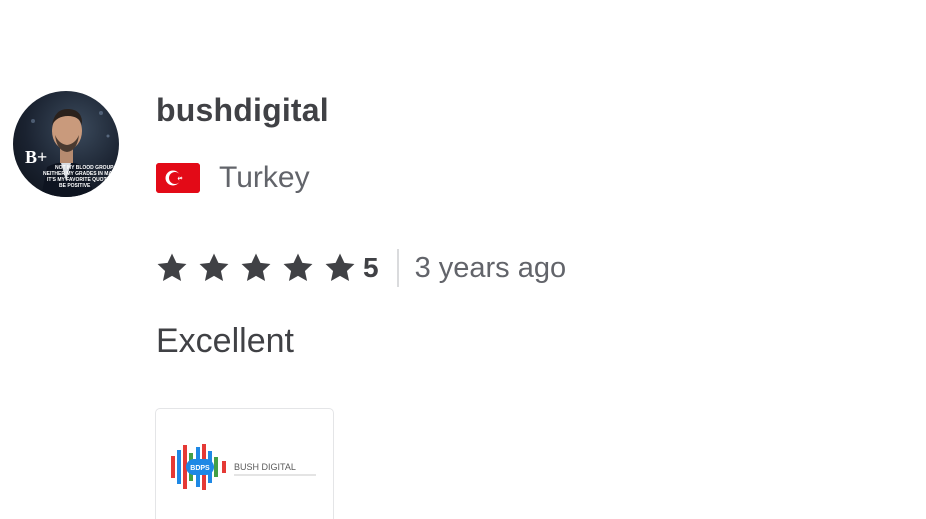 The image size is (926, 519). Describe the element at coordinates (264, 177) in the screenshot. I see `country-name: Turkey` at that location.